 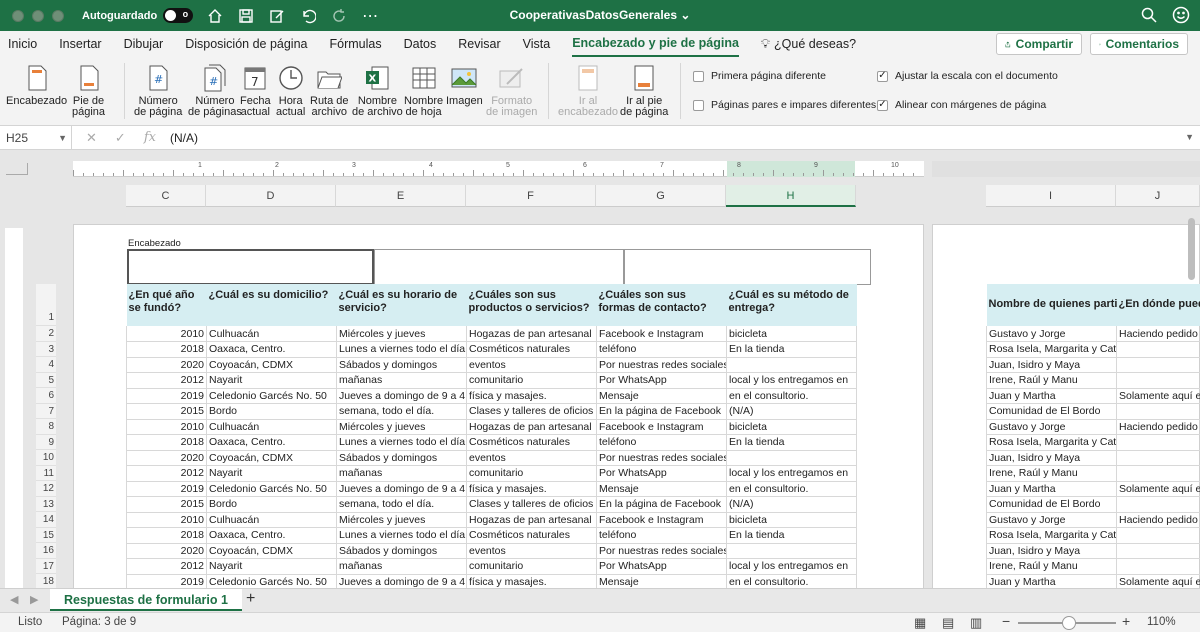 What do you see at coordinates (401, 442) in the screenshot?
I see `table-cell: Lunes a viernes todo el día` at bounding box center [401, 442].